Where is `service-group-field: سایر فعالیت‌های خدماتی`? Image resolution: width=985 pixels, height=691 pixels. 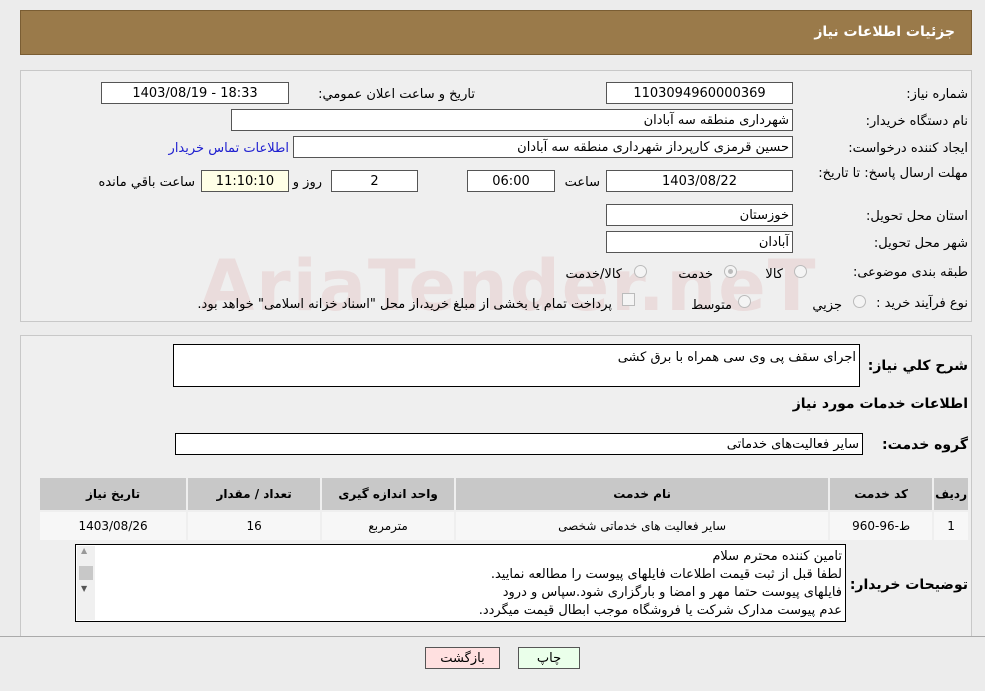
service-group-field: سایر فعالیت‌های خدماتی is located at coordinates (519, 444).